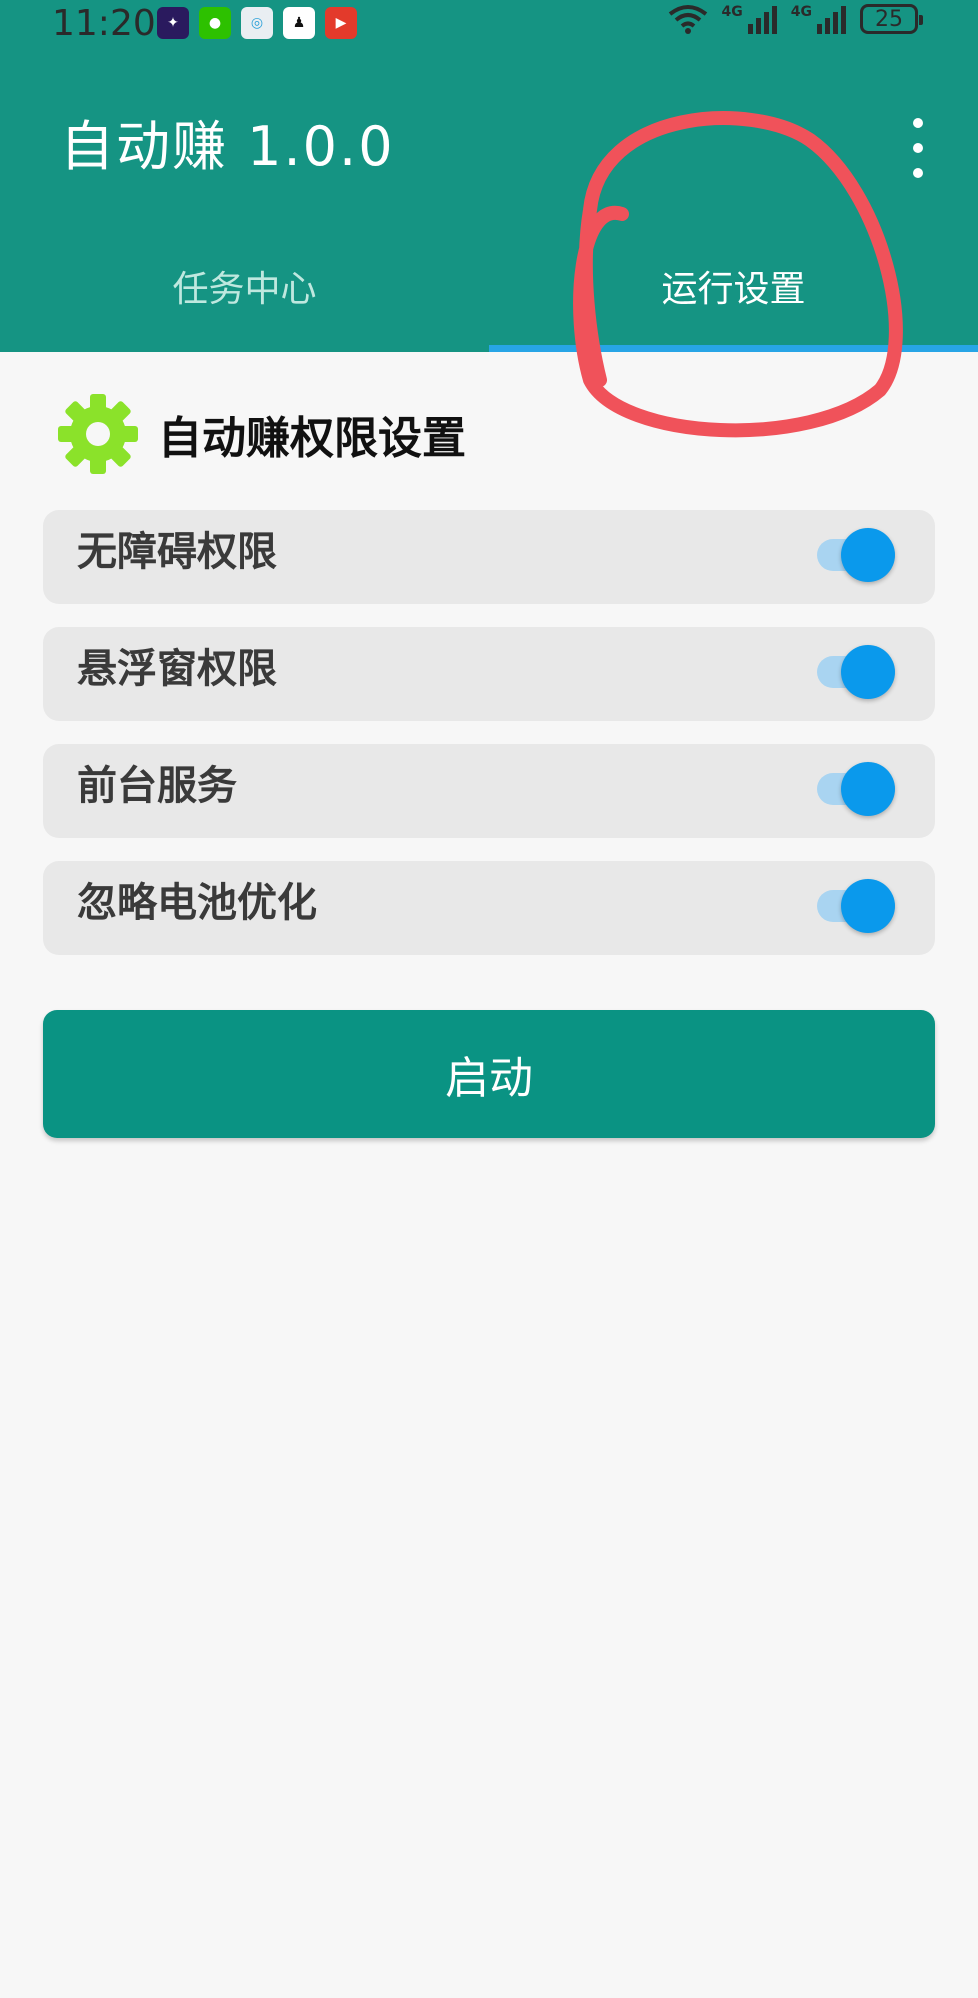 The image size is (978, 1998). I want to click on tab-task-center: 任务中心, so click(244, 301).